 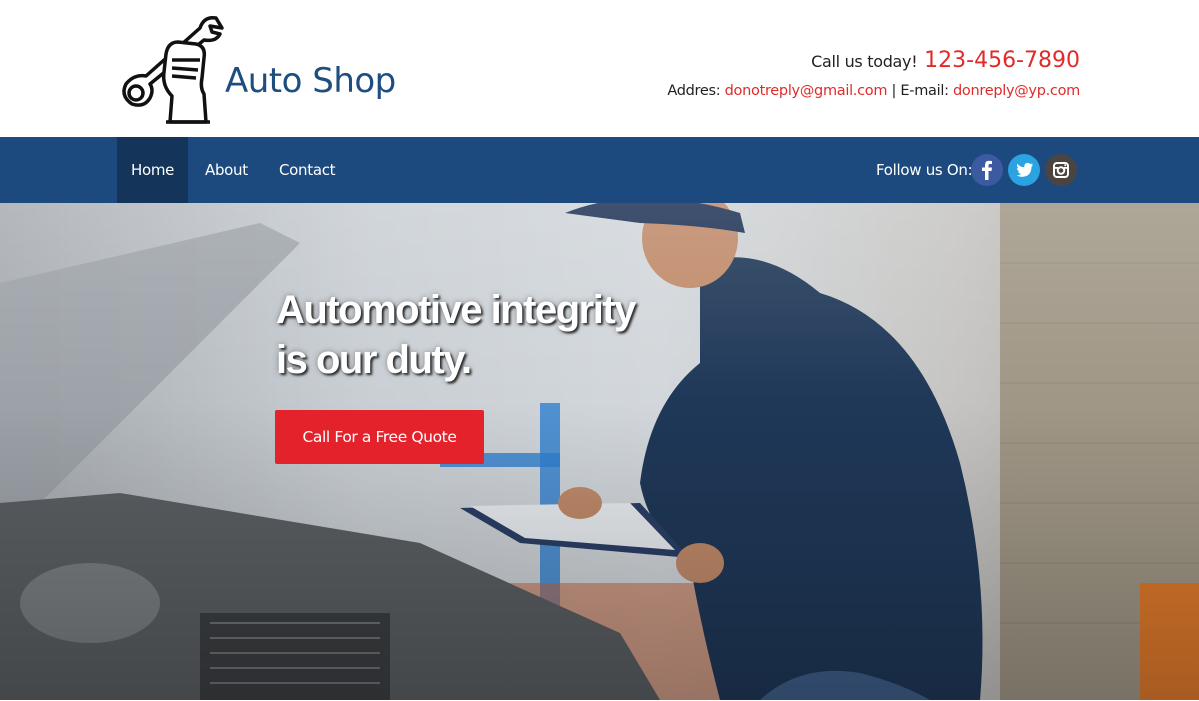 I want to click on address-link: donotreply@gmail.com, so click(x=806, y=91).